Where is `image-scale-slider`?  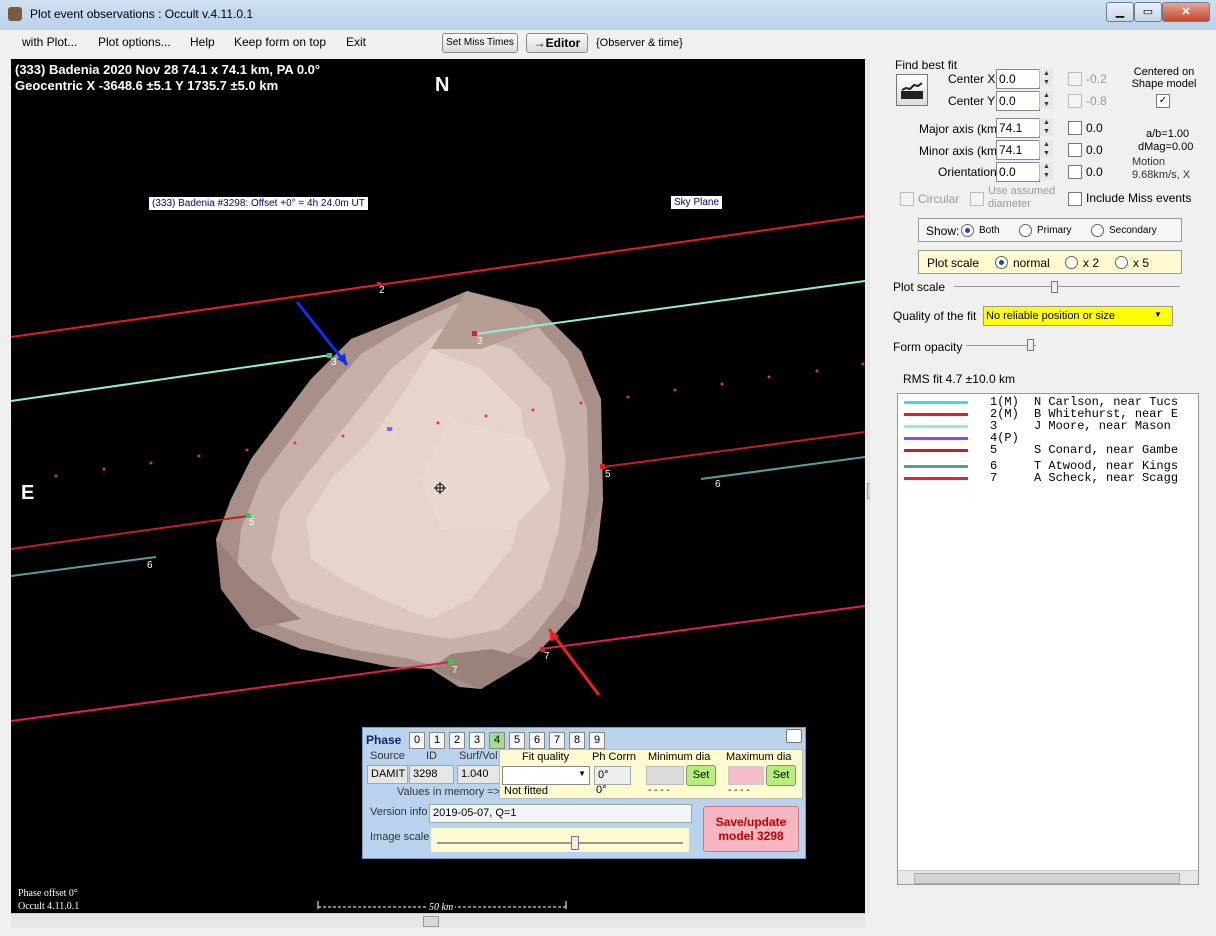 image-scale-slider is located at coordinates (560, 840).